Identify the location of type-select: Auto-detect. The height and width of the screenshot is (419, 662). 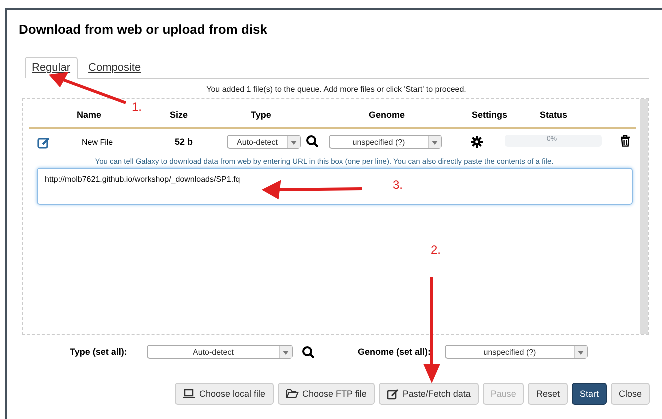
(264, 142).